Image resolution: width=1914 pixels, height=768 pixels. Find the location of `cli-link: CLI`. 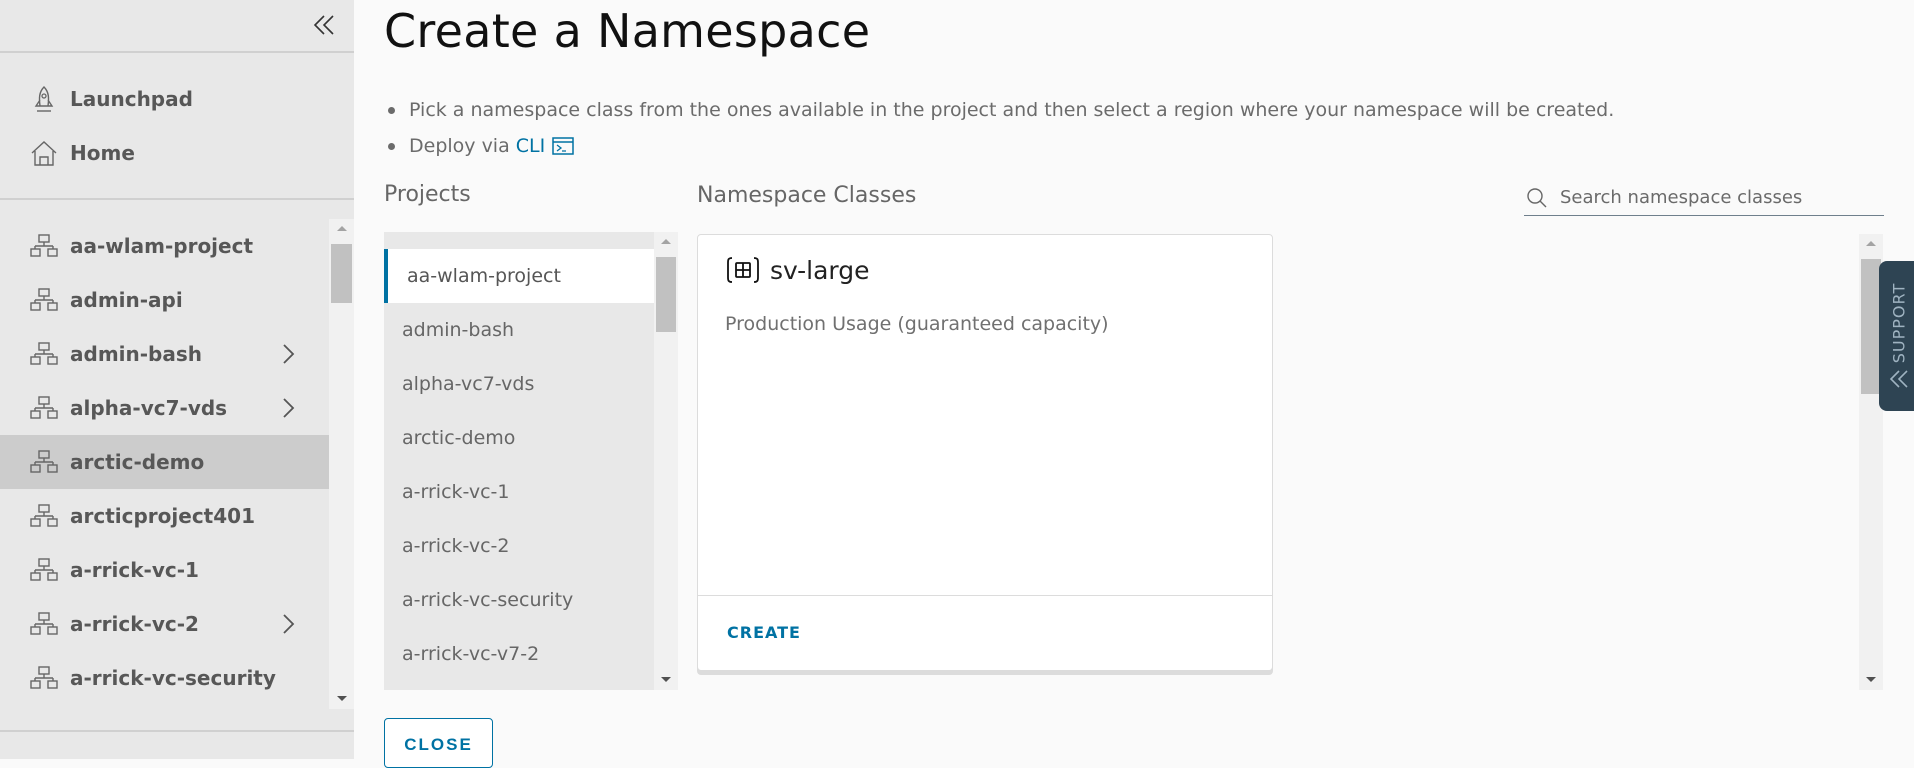

cli-link: CLI is located at coordinates (530, 146).